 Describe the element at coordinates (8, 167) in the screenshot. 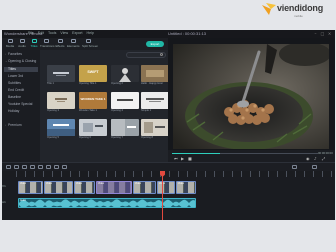

I see `undo-icon` at that location.